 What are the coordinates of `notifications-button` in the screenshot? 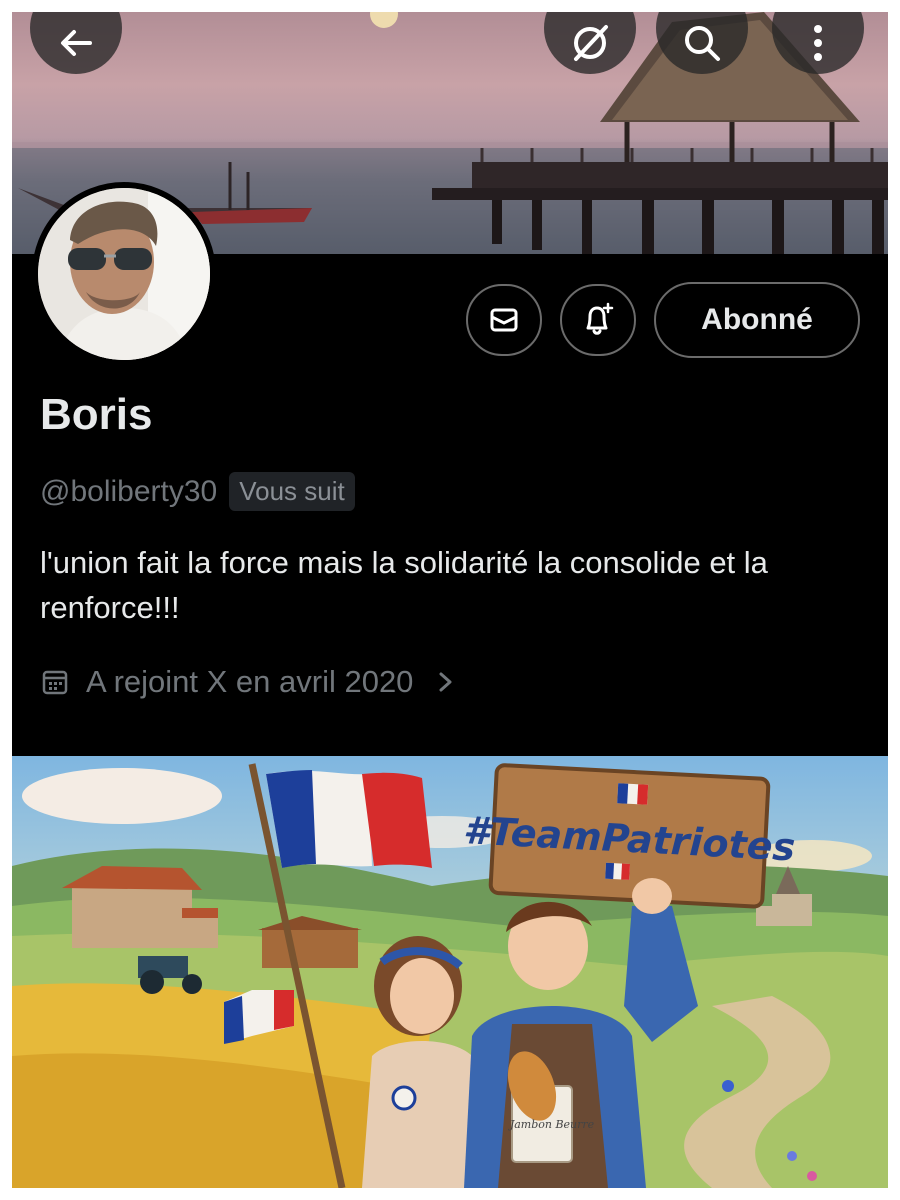 It's located at (598, 320).